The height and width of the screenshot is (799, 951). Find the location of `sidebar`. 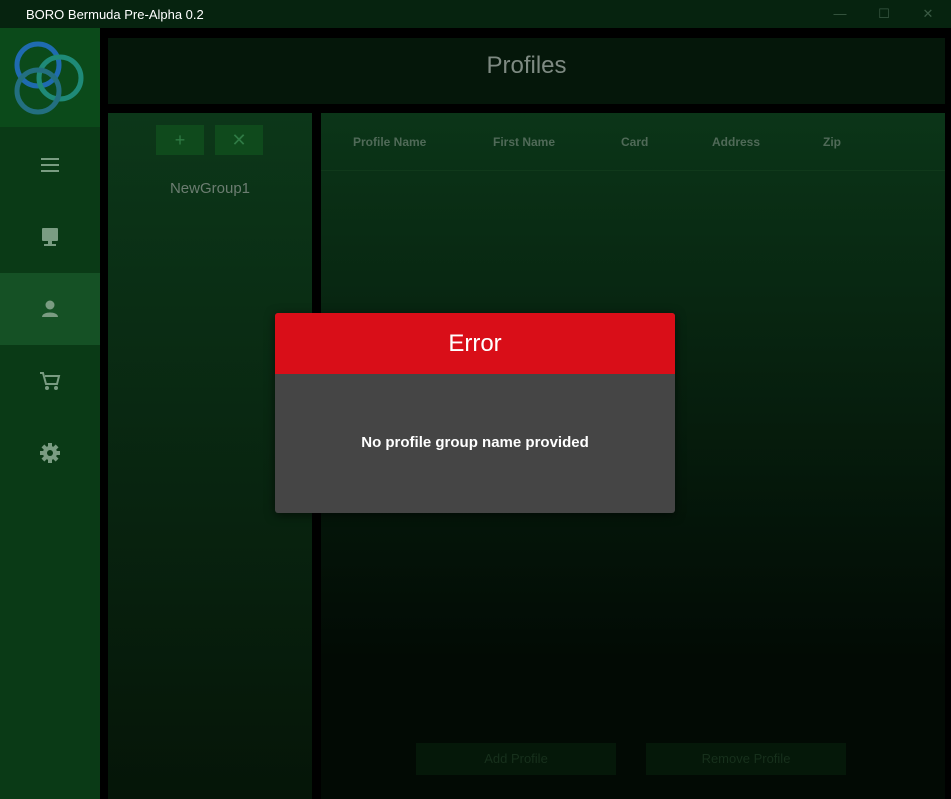

sidebar is located at coordinates (50, 413).